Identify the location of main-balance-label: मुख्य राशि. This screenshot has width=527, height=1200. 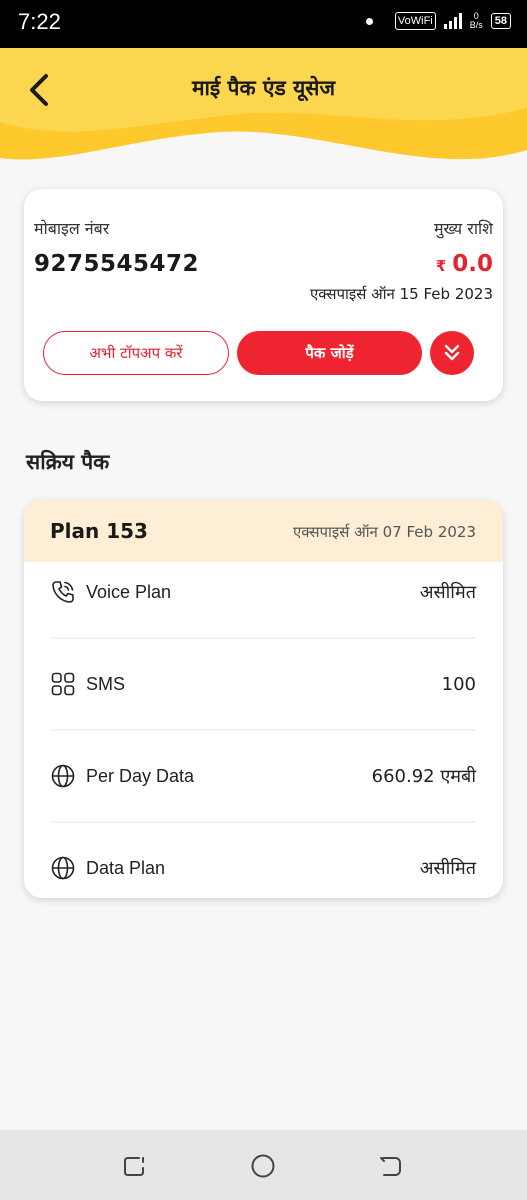
(463, 228).